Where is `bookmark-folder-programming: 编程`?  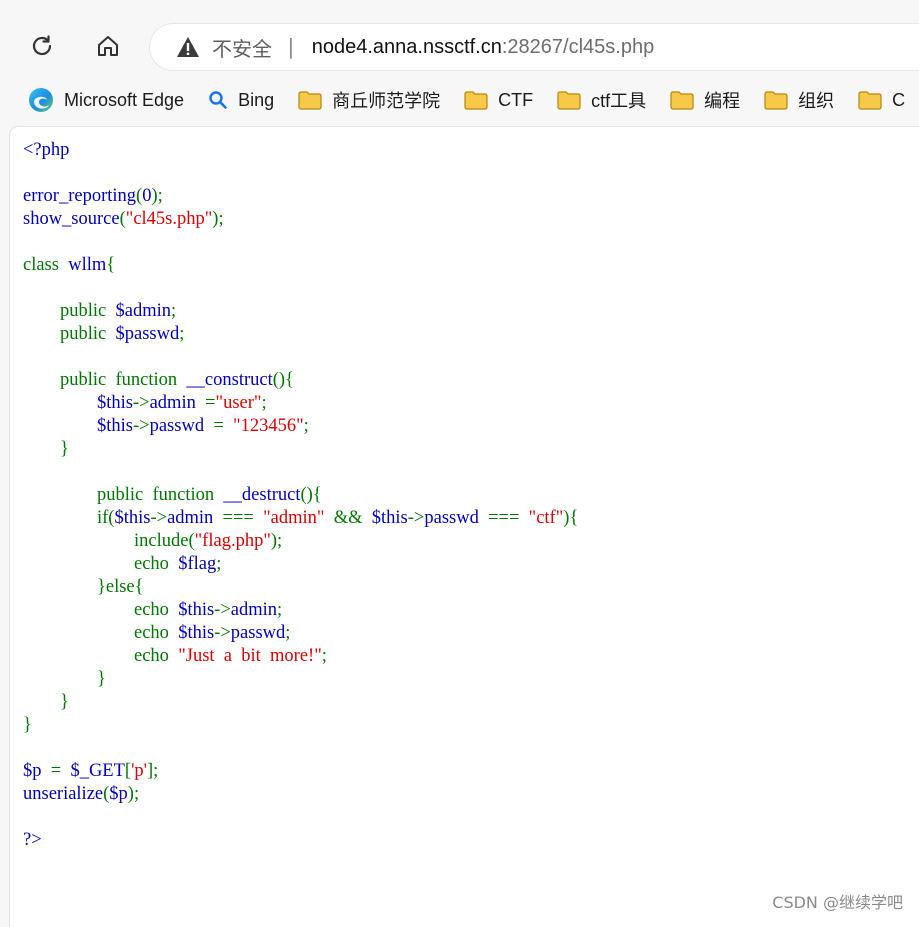
bookmark-folder-programming: 编程 is located at coordinates (705, 100).